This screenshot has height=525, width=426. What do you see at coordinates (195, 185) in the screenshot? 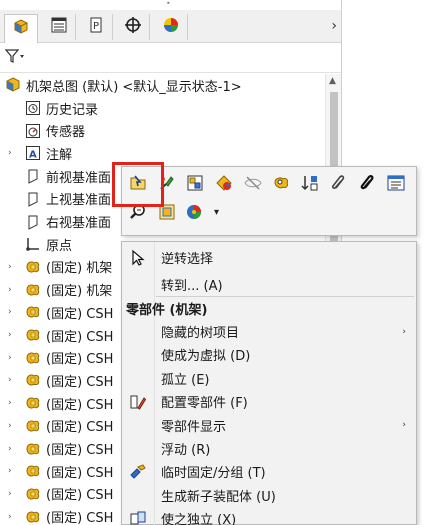
I see `toolbar-button-assembly-structure` at bounding box center [195, 185].